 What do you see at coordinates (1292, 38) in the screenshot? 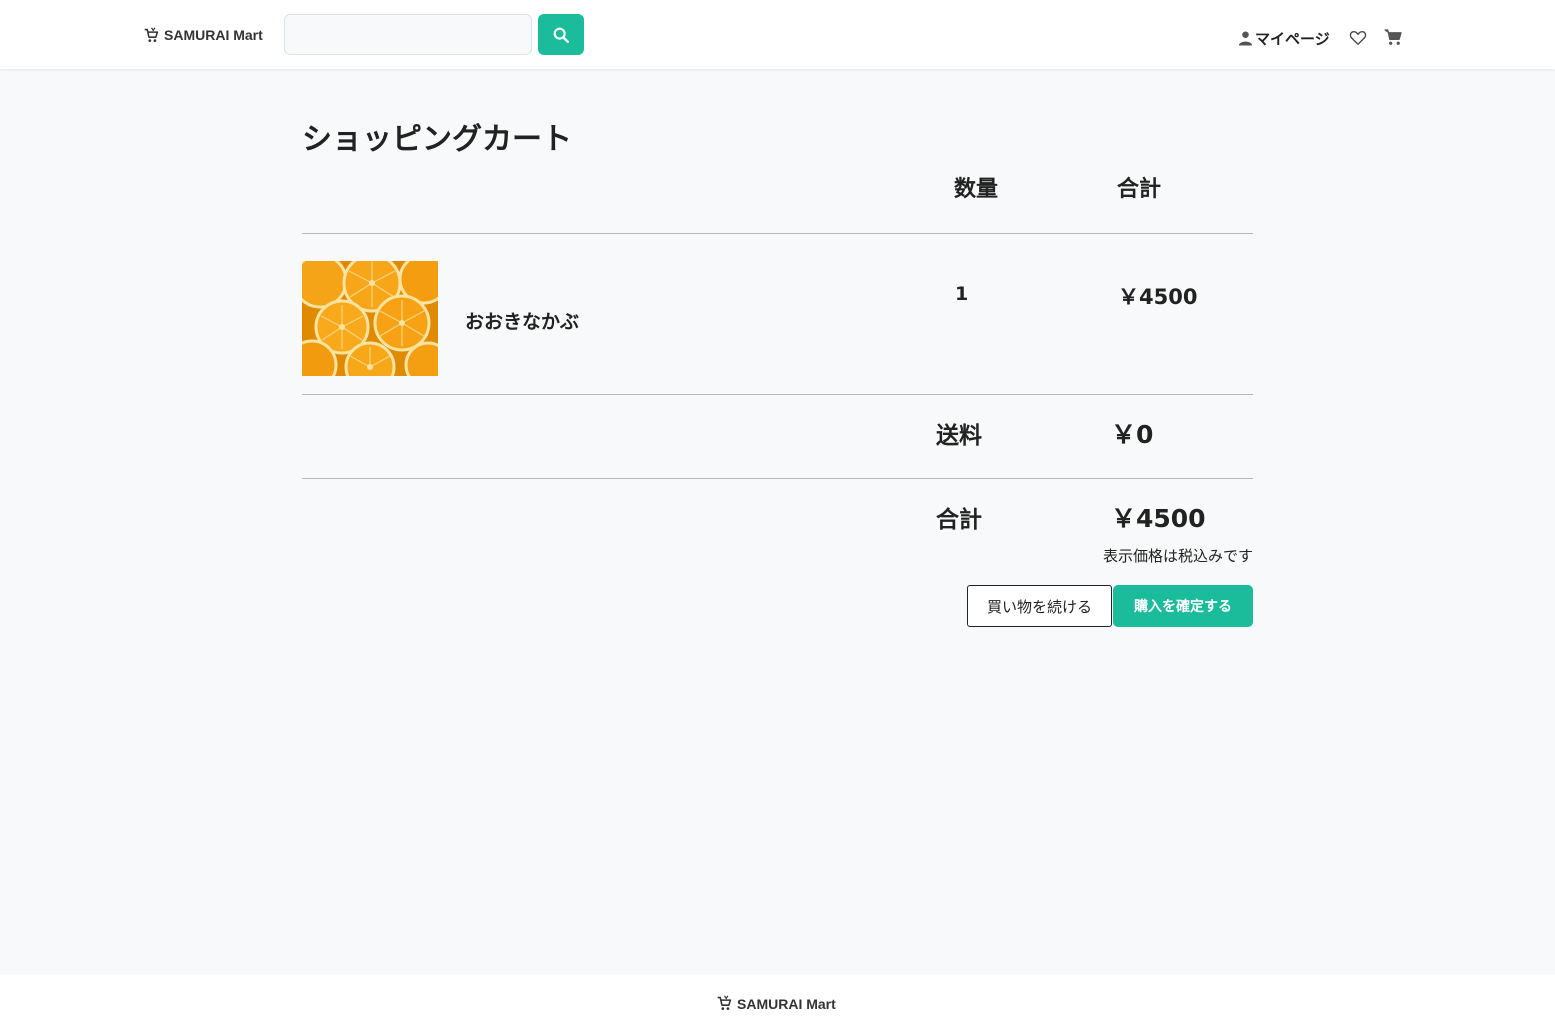
I see `mypage-label: マイページ` at bounding box center [1292, 38].